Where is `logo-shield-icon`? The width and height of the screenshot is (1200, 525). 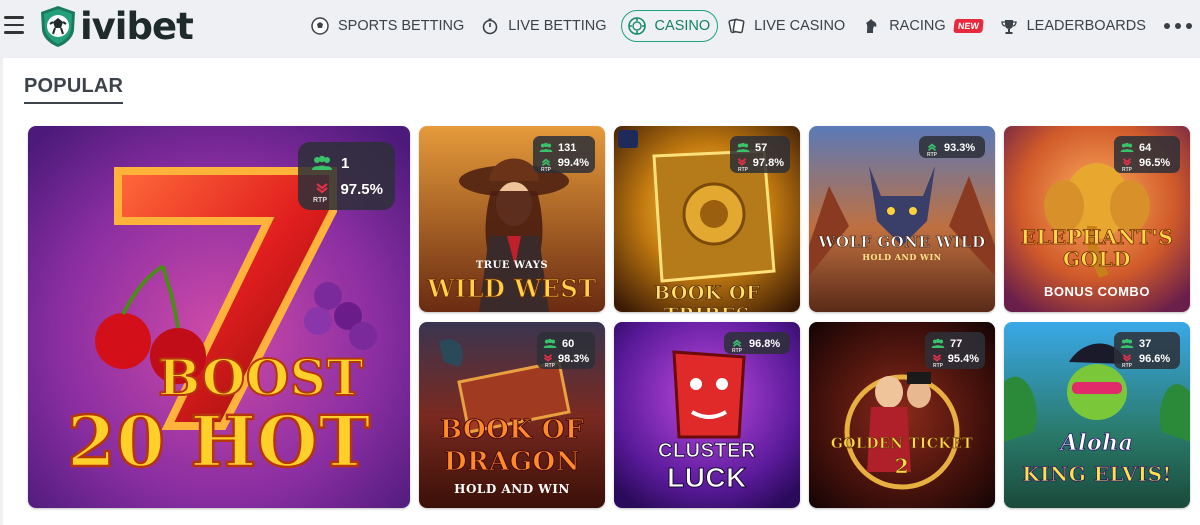
logo-shield-icon is located at coordinates (58, 26).